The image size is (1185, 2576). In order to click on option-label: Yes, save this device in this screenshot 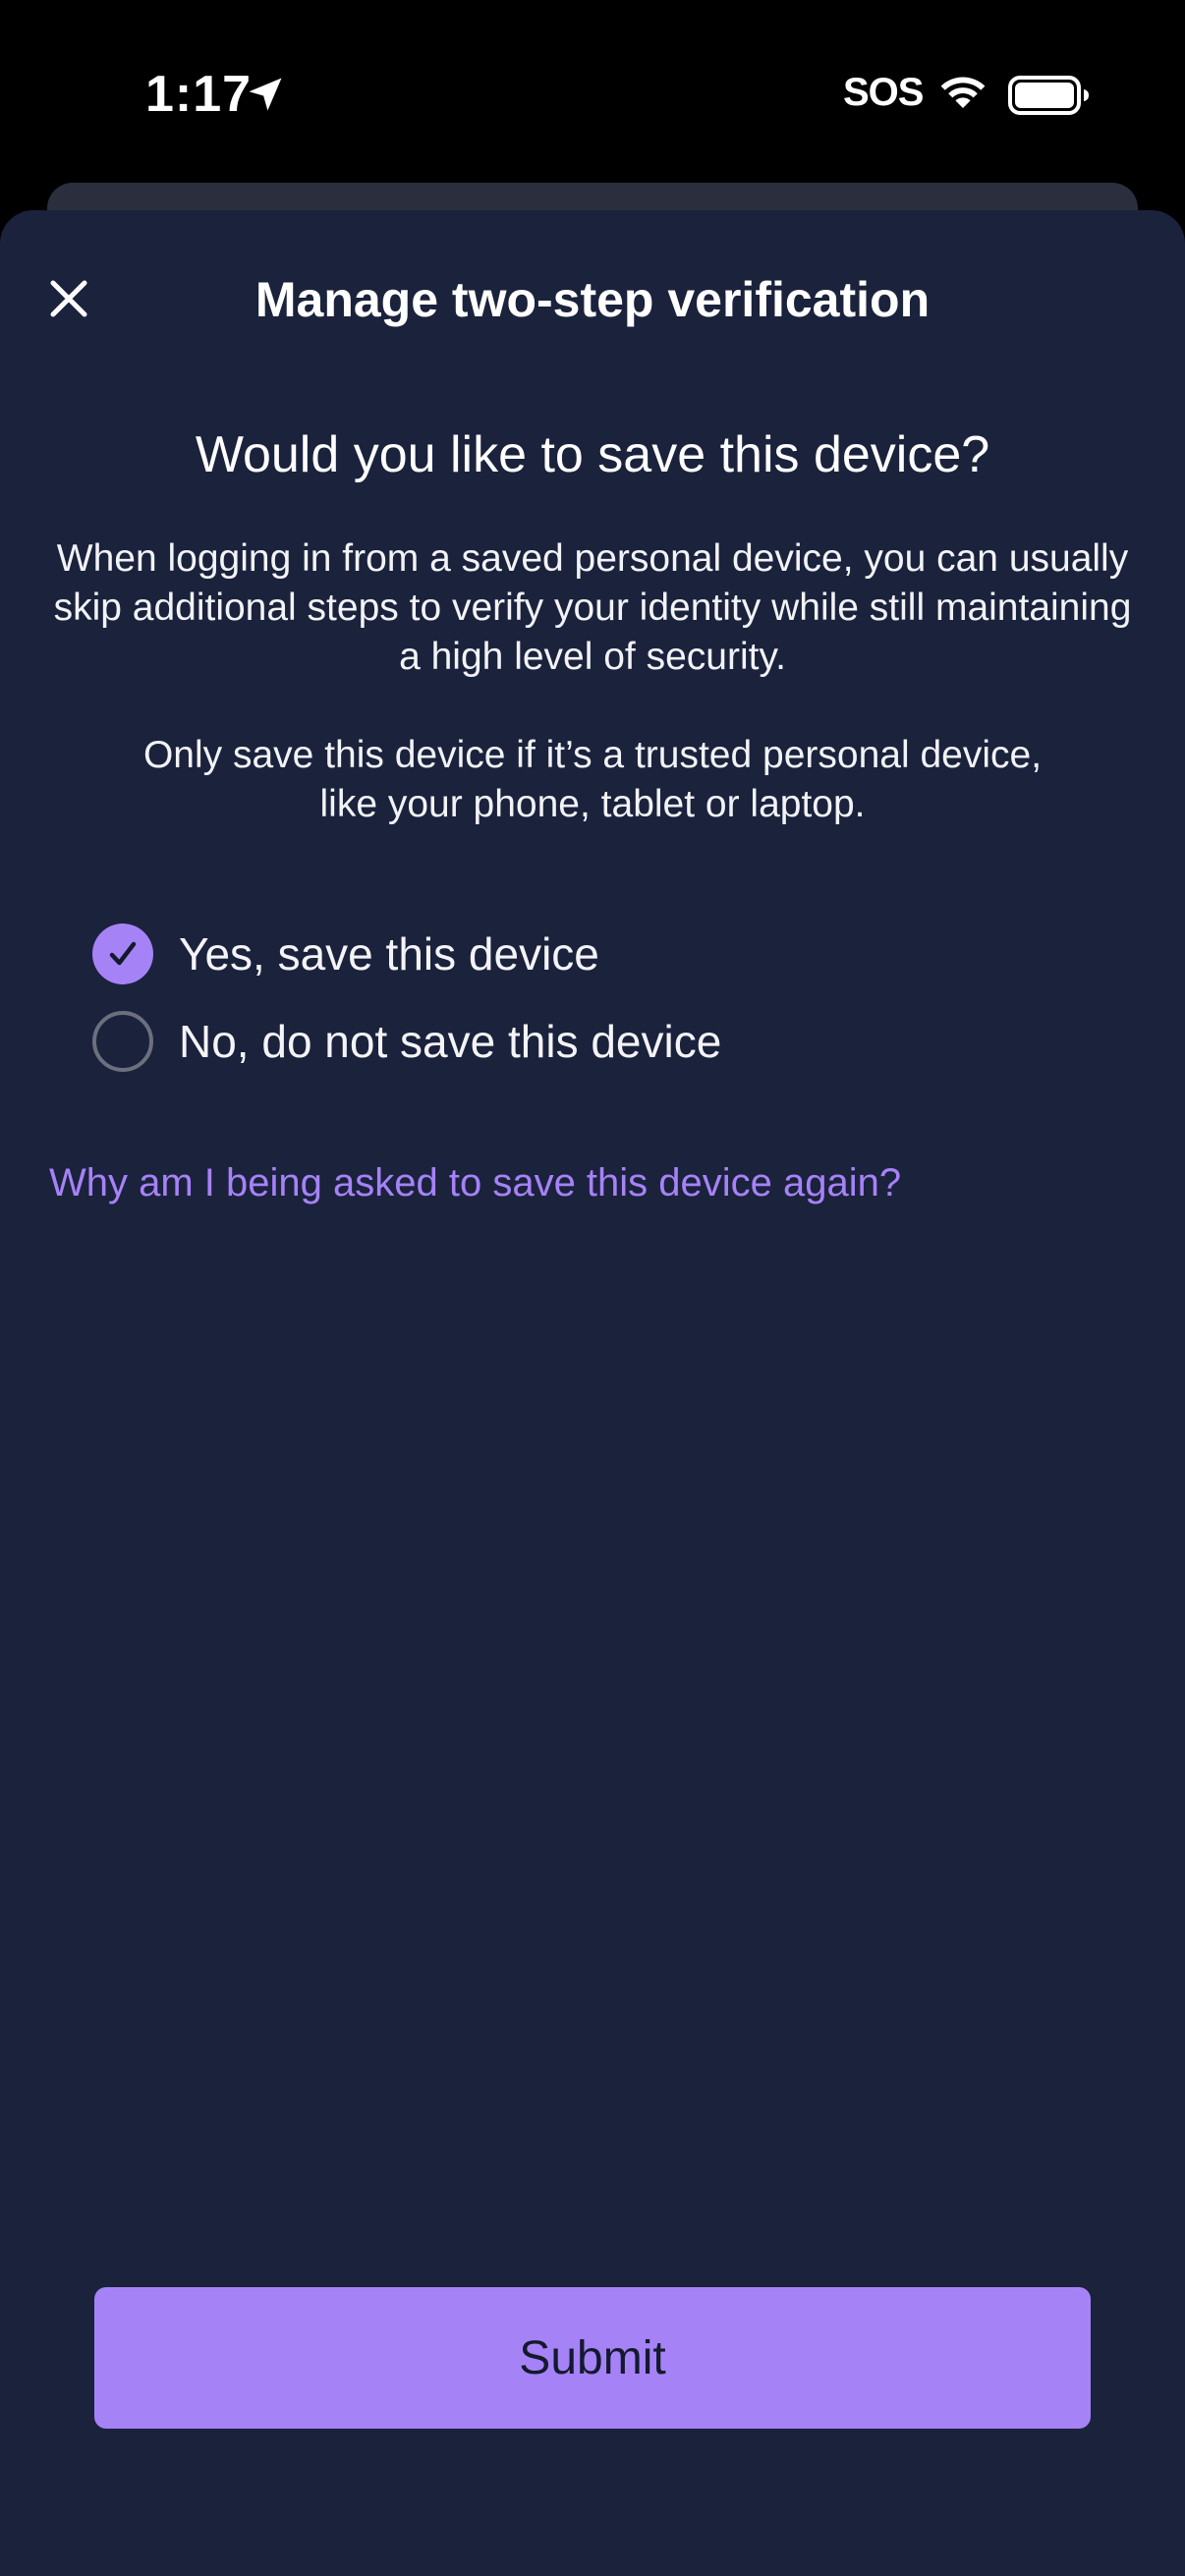, I will do `click(389, 954)`.